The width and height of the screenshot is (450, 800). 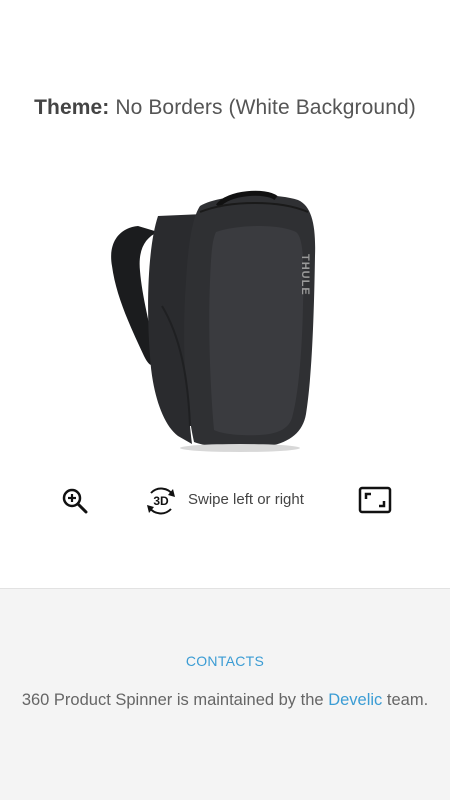 I want to click on develic-link: Develic, so click(x=355, y=700).